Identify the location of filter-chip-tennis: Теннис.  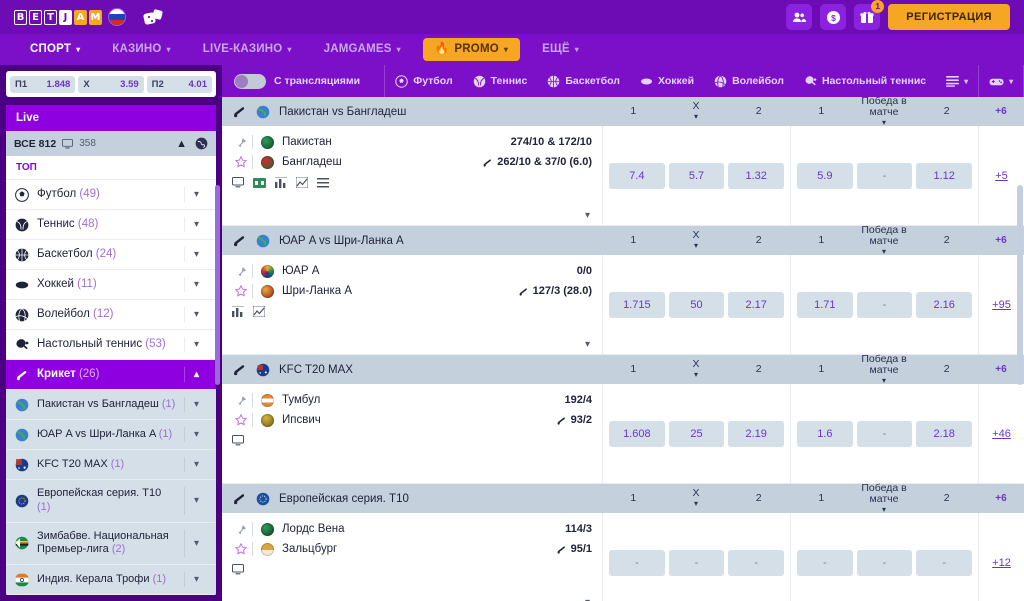
(500, 81).